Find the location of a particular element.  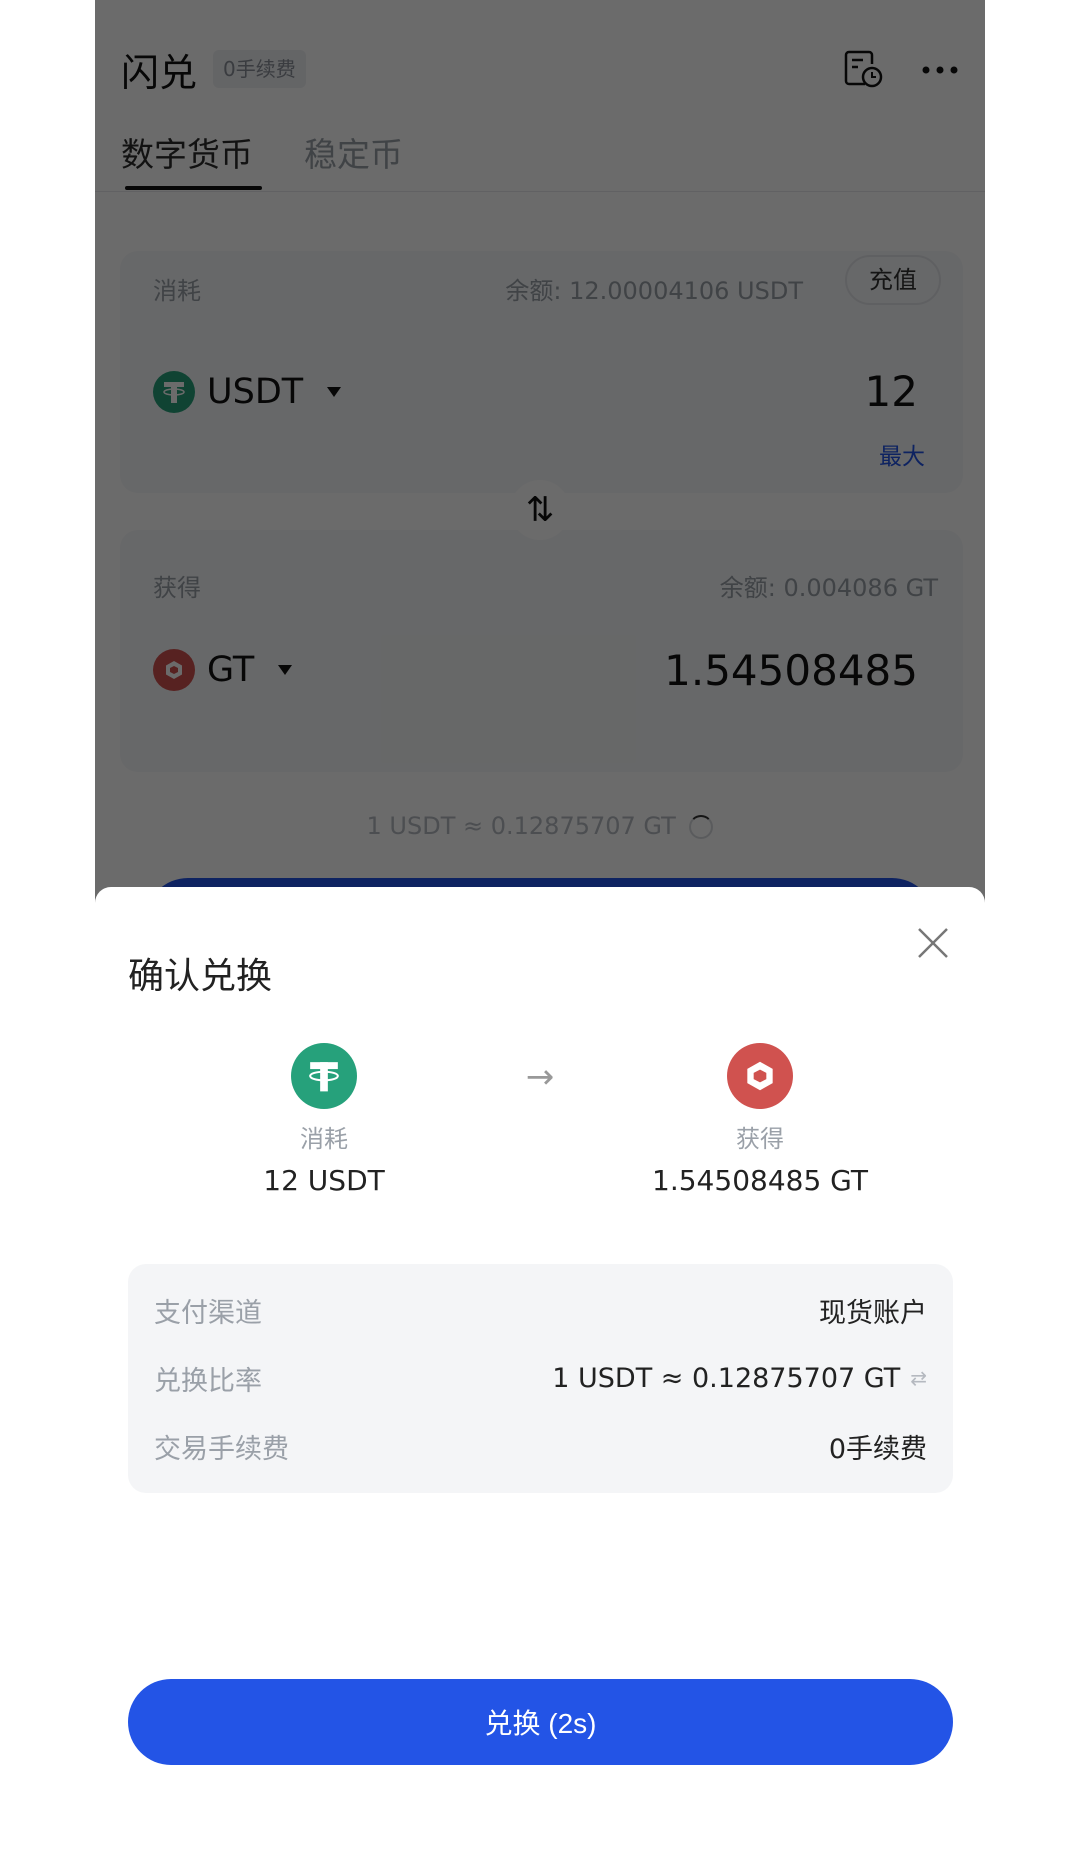

detail-row-rate: 兑换比率 1 USDT ≈ 0.12875707 GT ⇄ is located at coordinates (540, 1378).